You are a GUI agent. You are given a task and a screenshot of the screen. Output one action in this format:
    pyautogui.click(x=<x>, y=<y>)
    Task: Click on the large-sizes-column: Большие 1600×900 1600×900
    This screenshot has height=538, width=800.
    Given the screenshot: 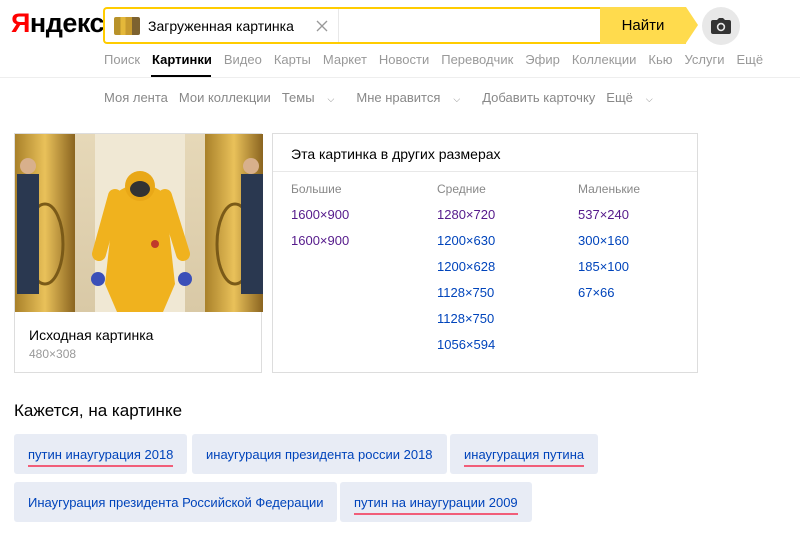 What is the action you would take?
    pyautogui.click(x=320, y=218)
    